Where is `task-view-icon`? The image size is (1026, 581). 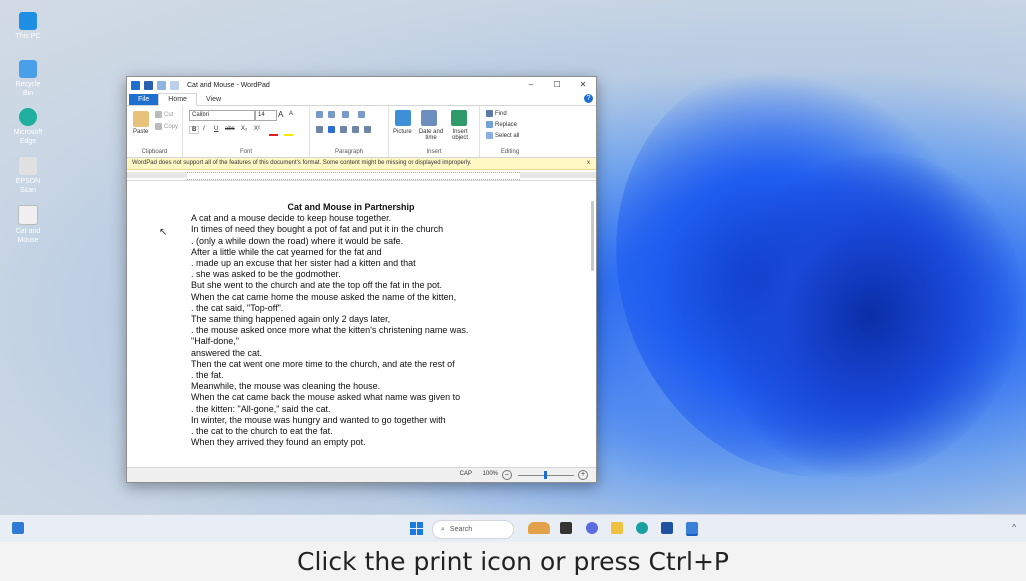 task-view-icon is located at coordinates (566, 528).